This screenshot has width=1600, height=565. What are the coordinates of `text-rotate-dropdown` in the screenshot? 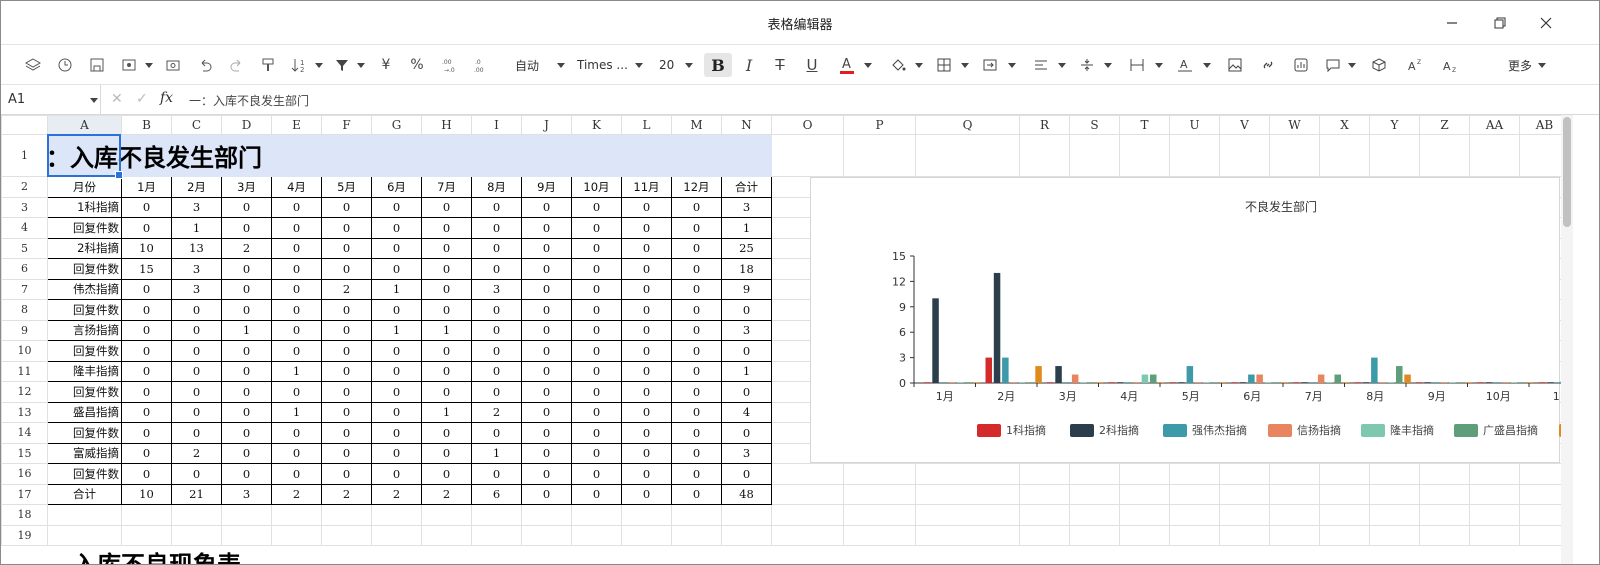 It's located at (1207, 65).